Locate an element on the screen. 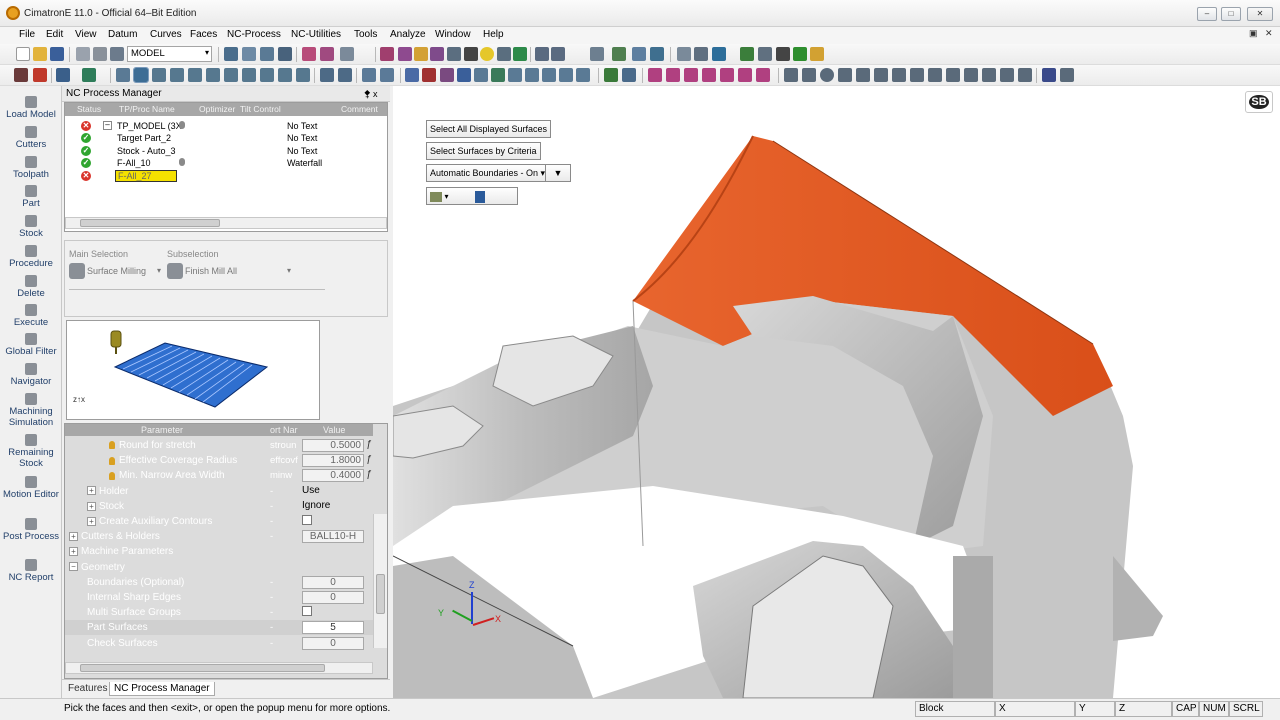  surface-2-icon is located at coordinates (673, 75).